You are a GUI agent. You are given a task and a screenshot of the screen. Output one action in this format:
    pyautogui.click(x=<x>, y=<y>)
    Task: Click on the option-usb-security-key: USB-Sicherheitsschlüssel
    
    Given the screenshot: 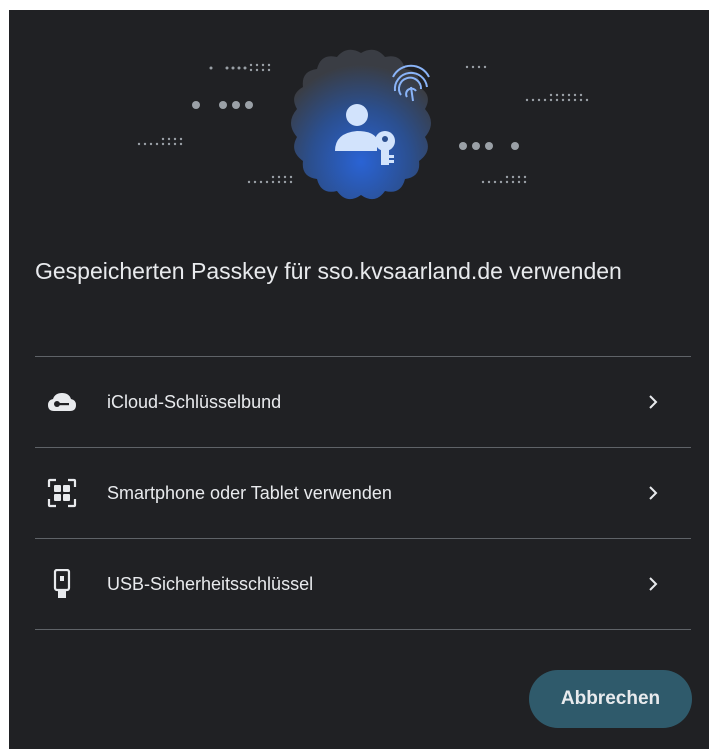 What is the action you would take?
    pyautogui.click(x=363, y=584)
    